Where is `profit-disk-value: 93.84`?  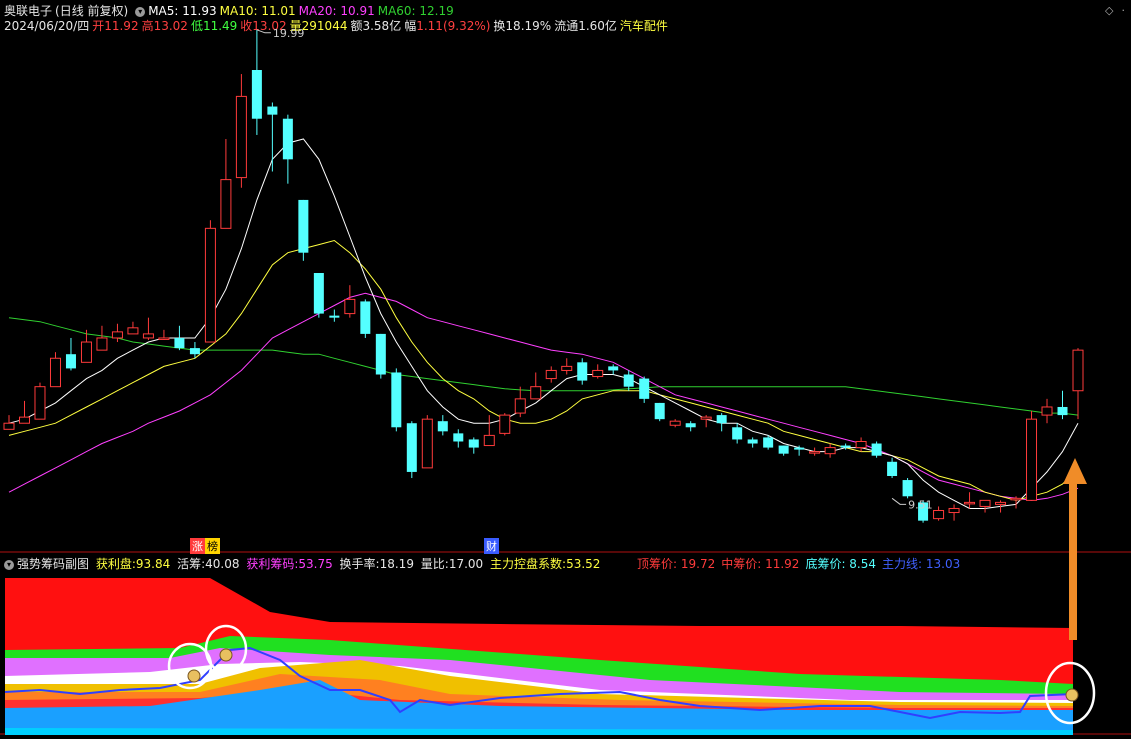
profit-disk-value: 93.84 is located at coordinates (153, 564).